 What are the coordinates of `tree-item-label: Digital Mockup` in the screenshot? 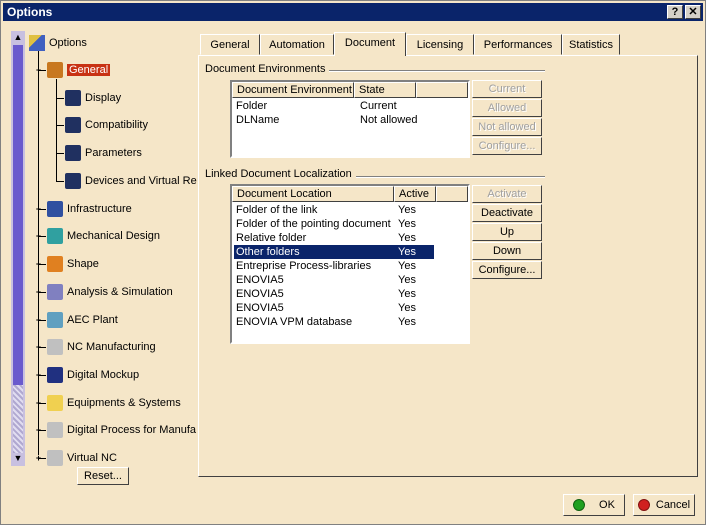 It's located at (103, 375).